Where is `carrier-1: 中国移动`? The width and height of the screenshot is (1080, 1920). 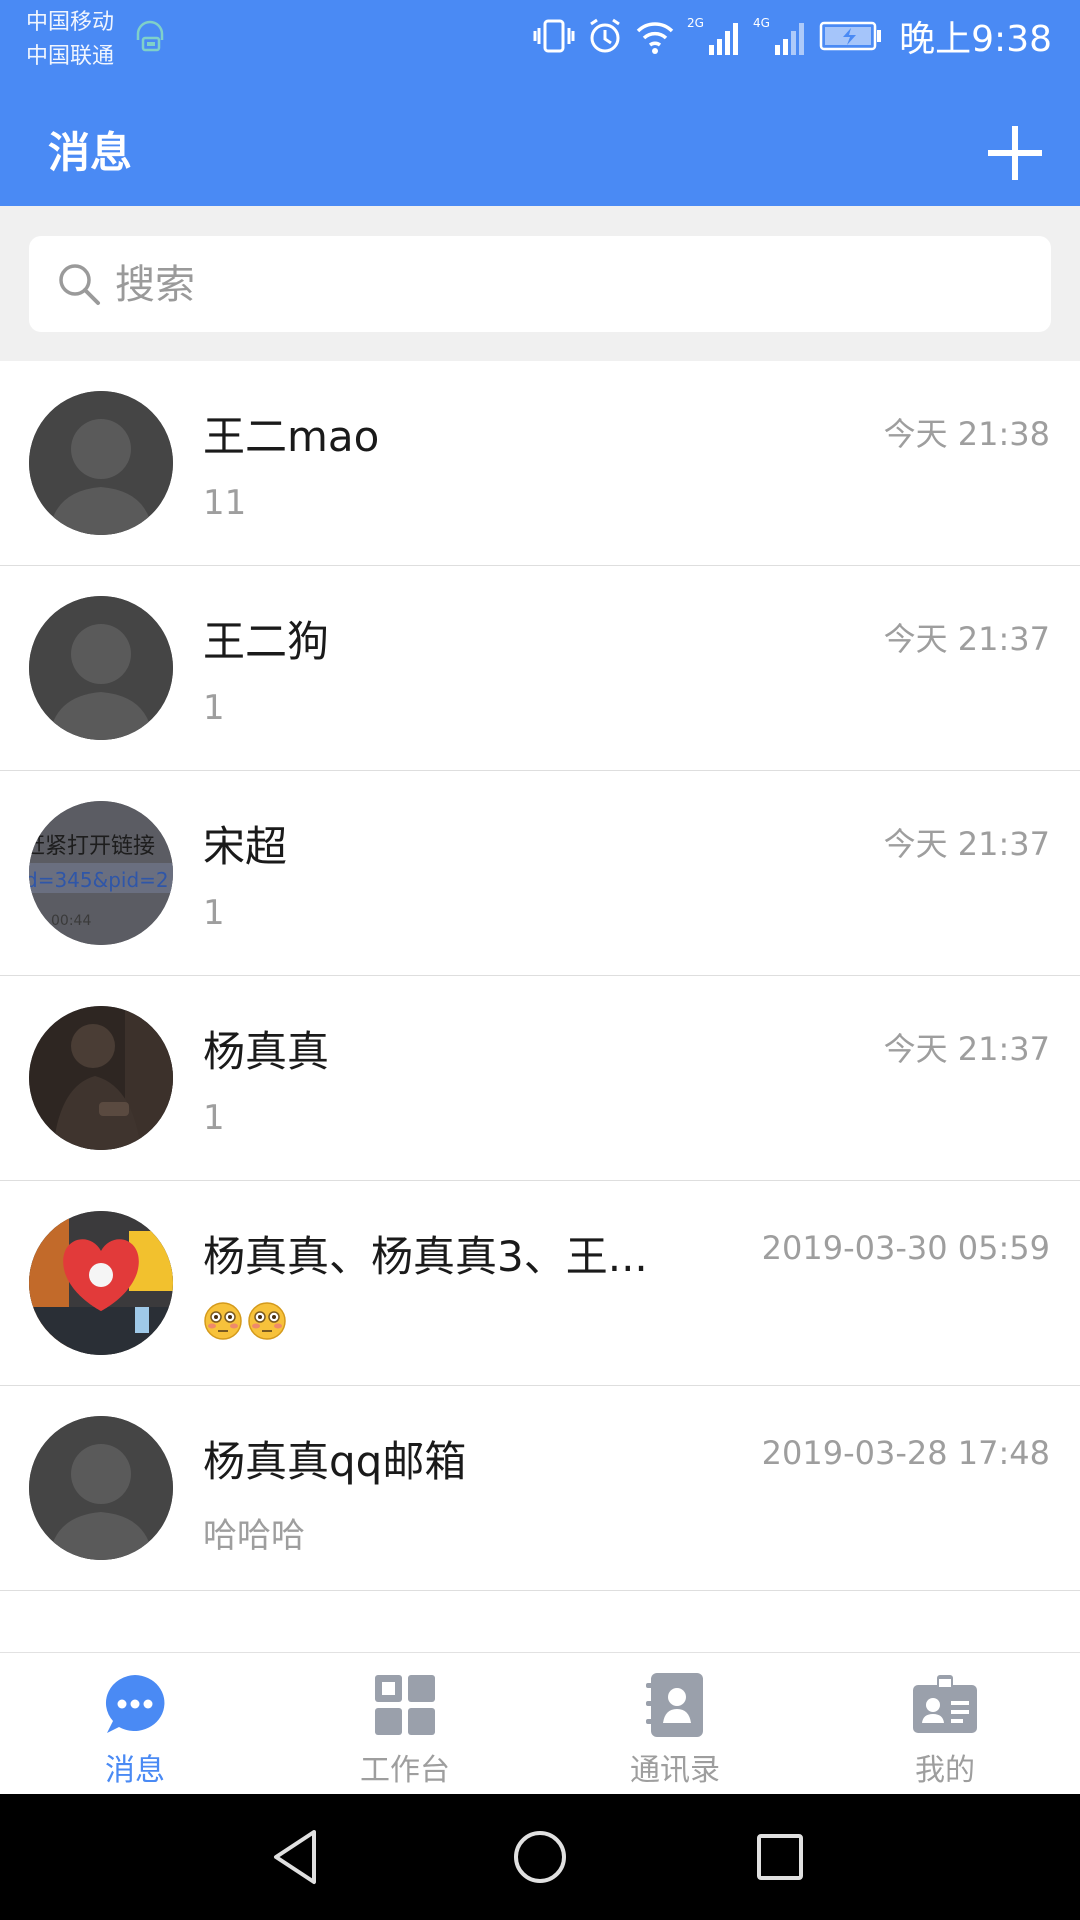 carrier-1: 中国移动 is located at coordinates (70, 22).